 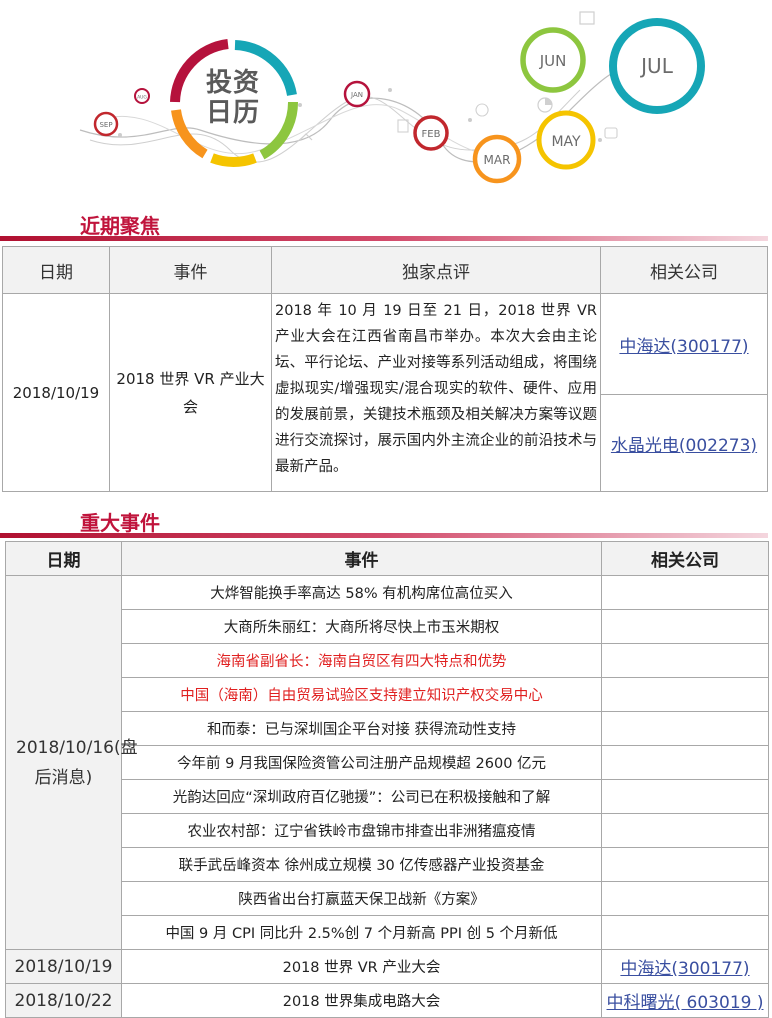 I want to click on event-text: 中国 9 月 CPI 同比升 2.5%创 7 个月新高 PPI 创 5 个月新低, so click(x=361, y=932).